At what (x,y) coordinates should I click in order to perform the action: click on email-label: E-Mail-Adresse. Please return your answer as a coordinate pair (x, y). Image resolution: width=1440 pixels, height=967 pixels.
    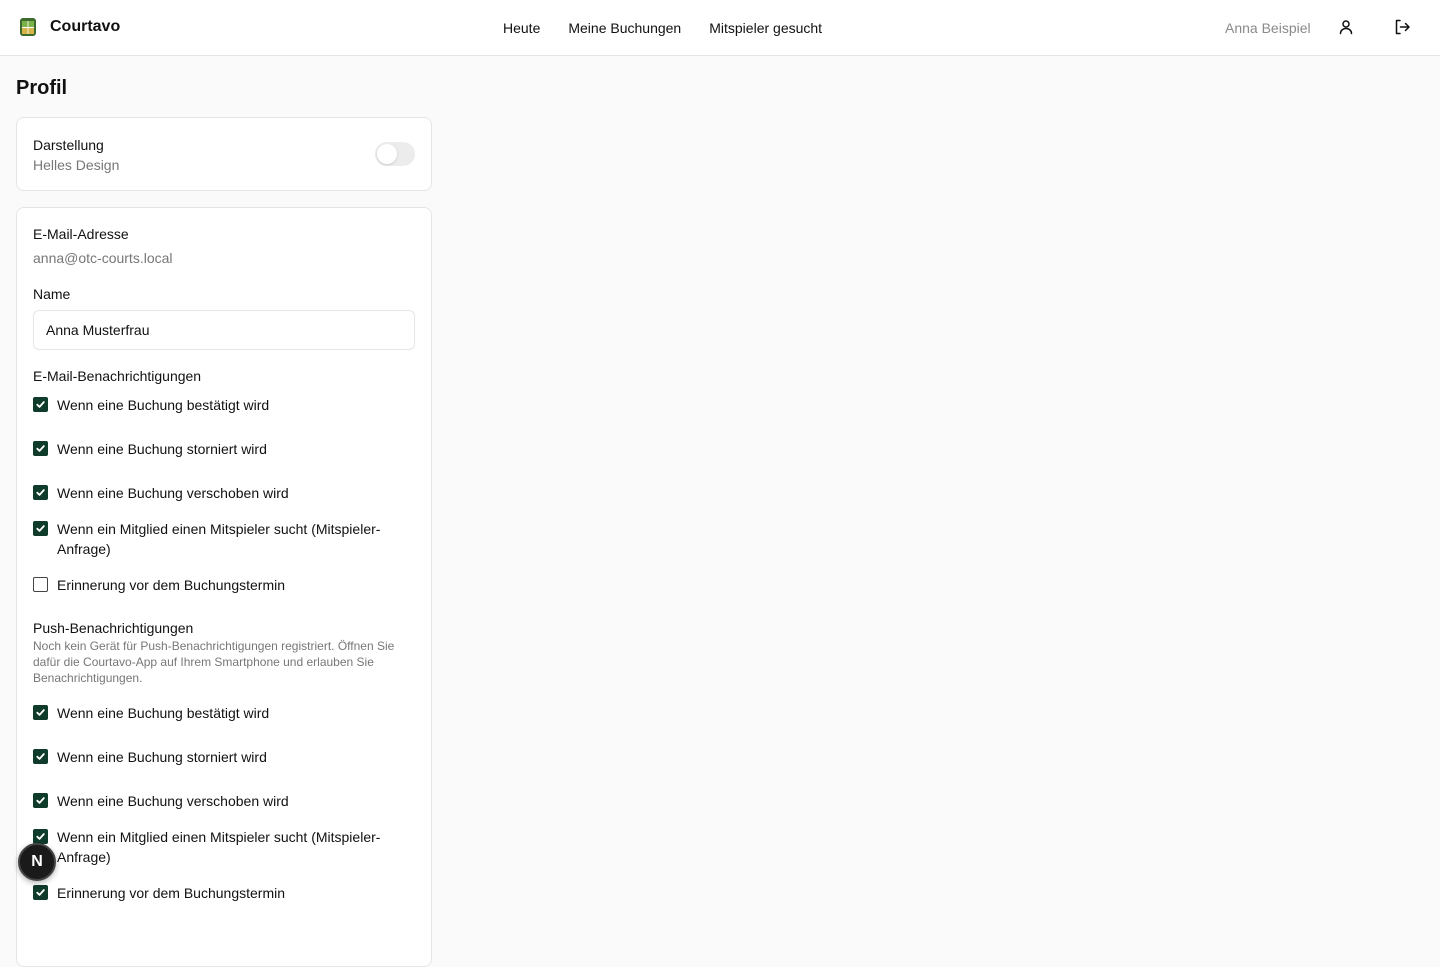
    Looking at the image, I should click on (81, 234).